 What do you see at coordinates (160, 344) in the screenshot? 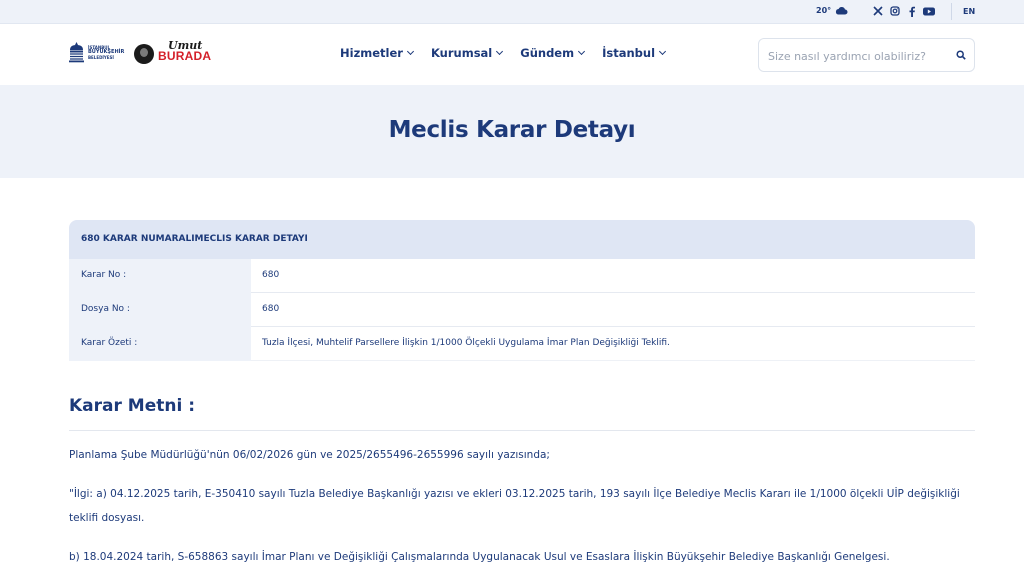
I see `row-label: Karar Özeti :` at bounding box center [160, 344].